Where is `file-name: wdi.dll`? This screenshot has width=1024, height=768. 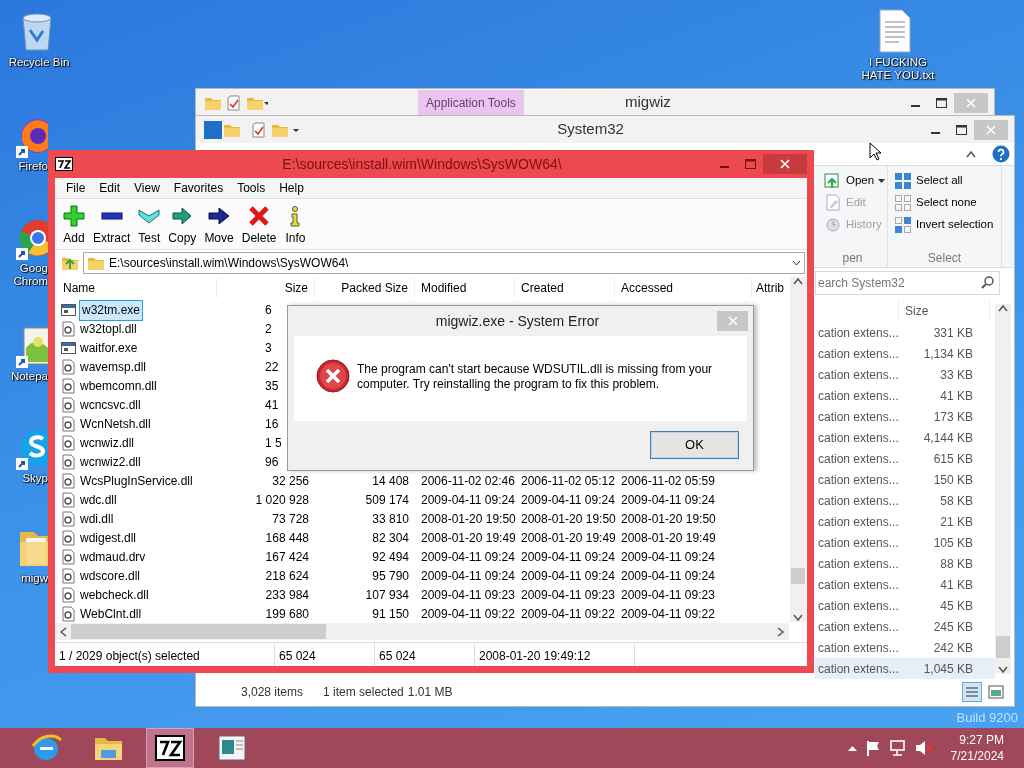 file-name: wdi.dll is located at coordinates (97, 519).